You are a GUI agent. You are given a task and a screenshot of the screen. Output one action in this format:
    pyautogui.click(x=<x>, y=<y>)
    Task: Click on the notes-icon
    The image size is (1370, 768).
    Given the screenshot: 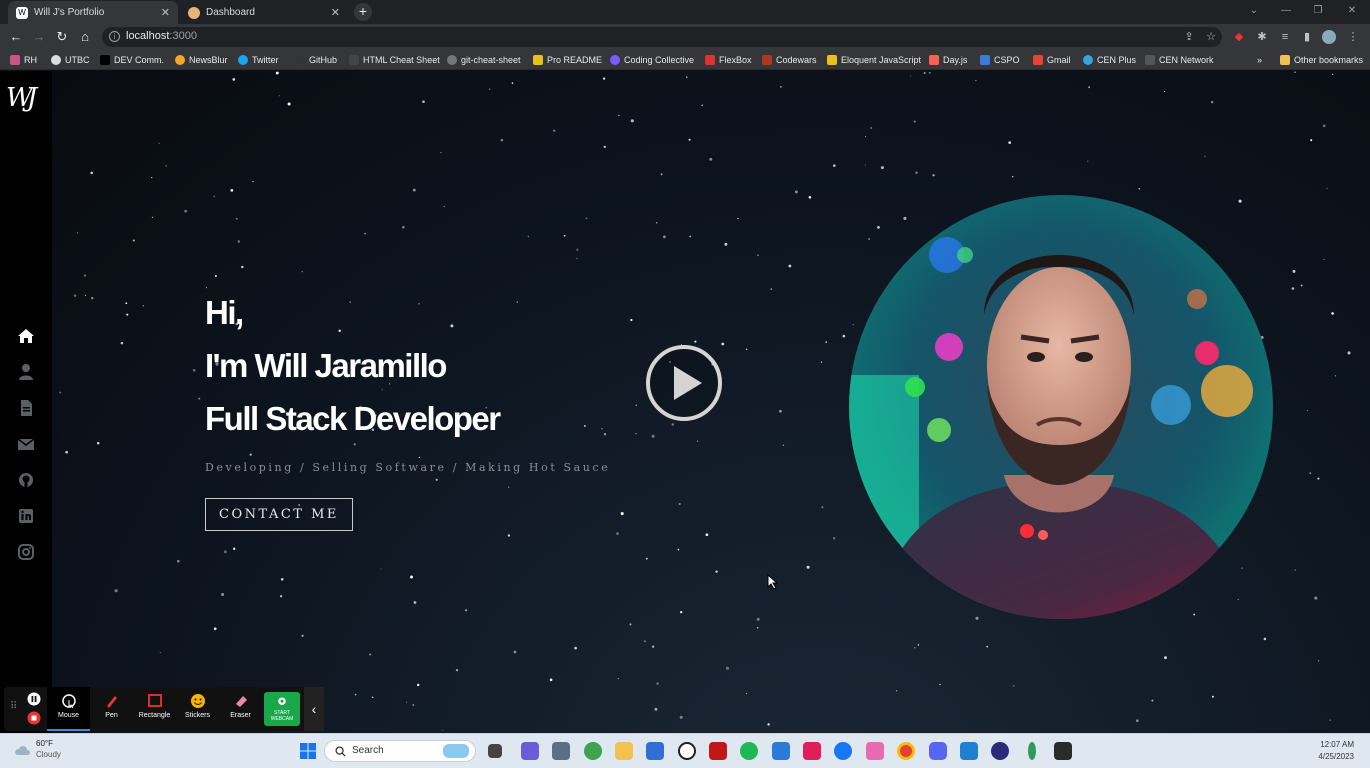 What is the action you would take?
    pyautogui.click(x=781, y=751)
    